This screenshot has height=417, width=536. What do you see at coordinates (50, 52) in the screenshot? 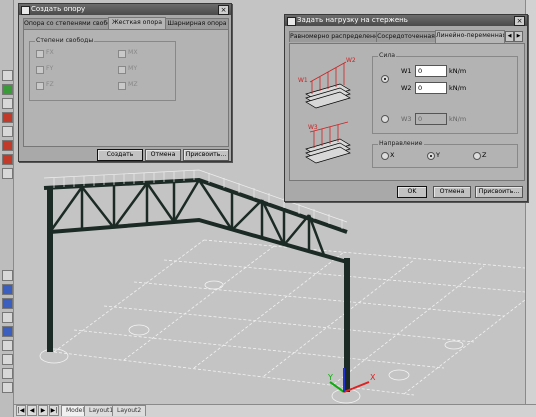
I see `fx-label: FX` at bounding box center [50, 52].